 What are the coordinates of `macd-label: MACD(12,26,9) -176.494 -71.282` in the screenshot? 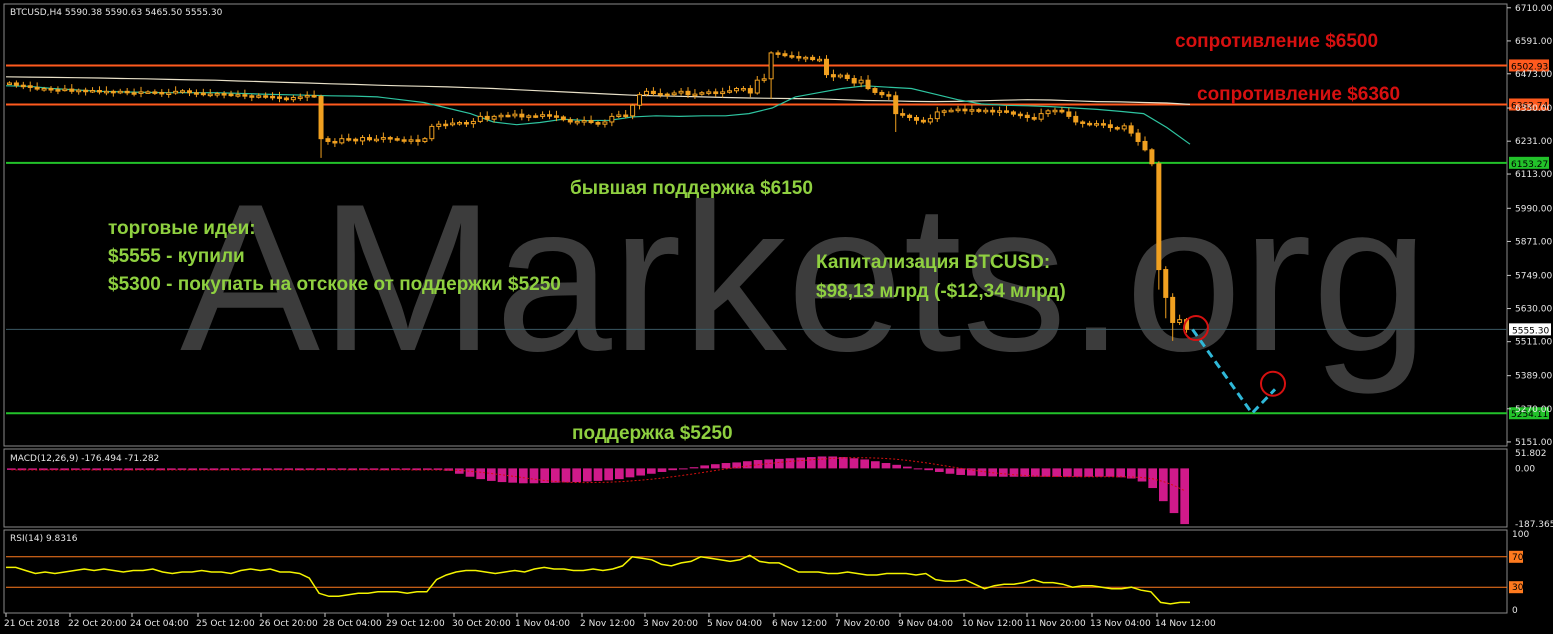 It's located at (84, 459).